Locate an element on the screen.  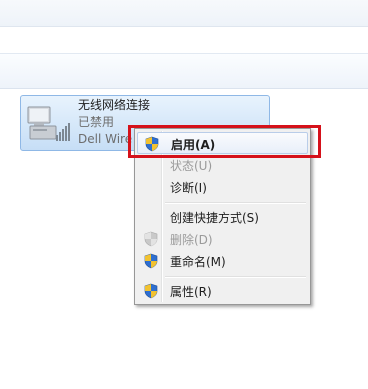
menu-item-label: 状态(U) is located at coordinates (191, 166).